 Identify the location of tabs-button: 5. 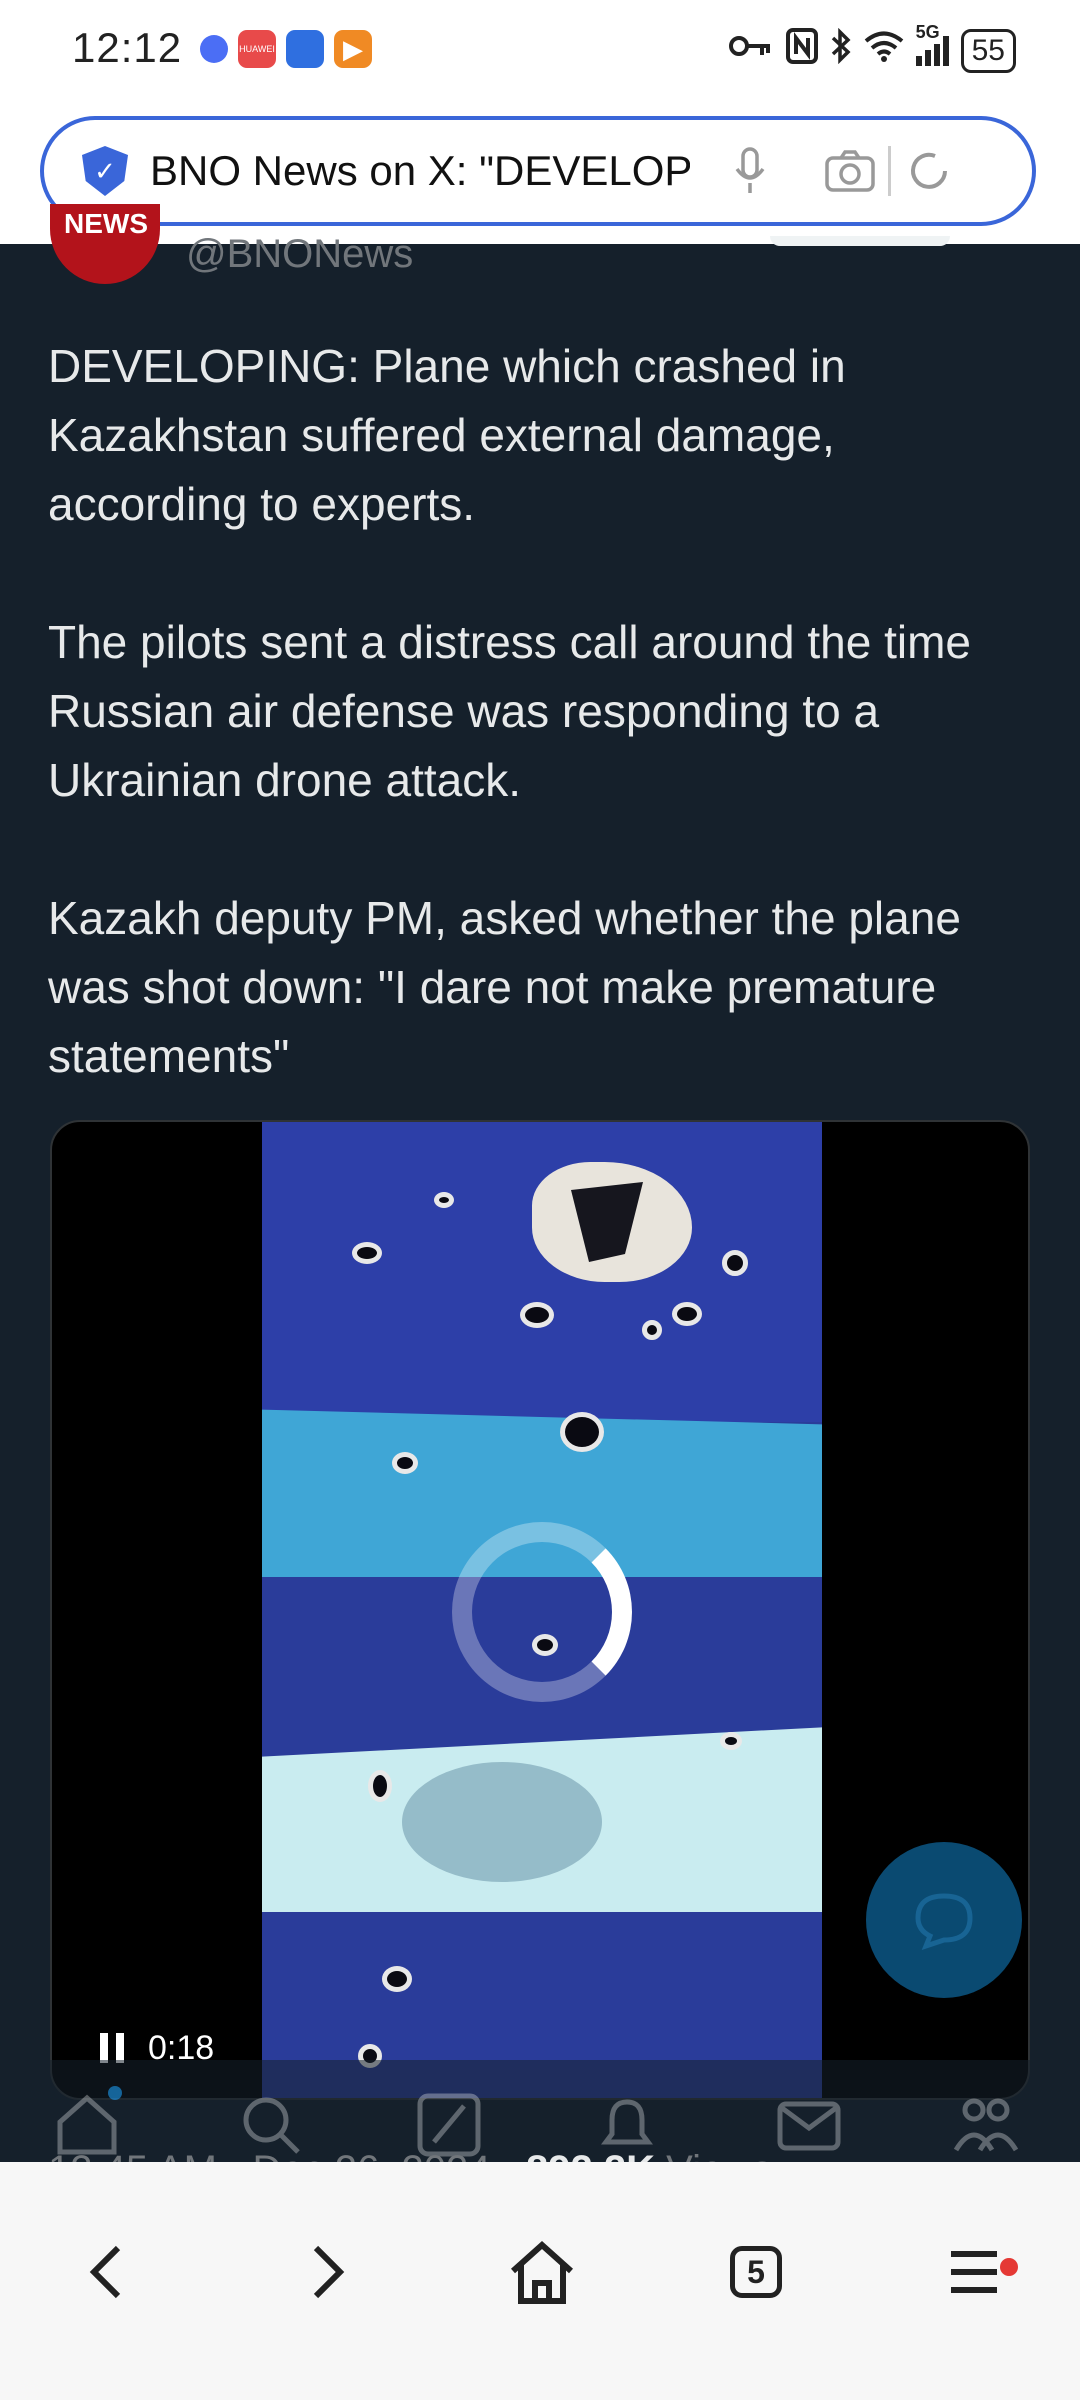
(756, 2272).